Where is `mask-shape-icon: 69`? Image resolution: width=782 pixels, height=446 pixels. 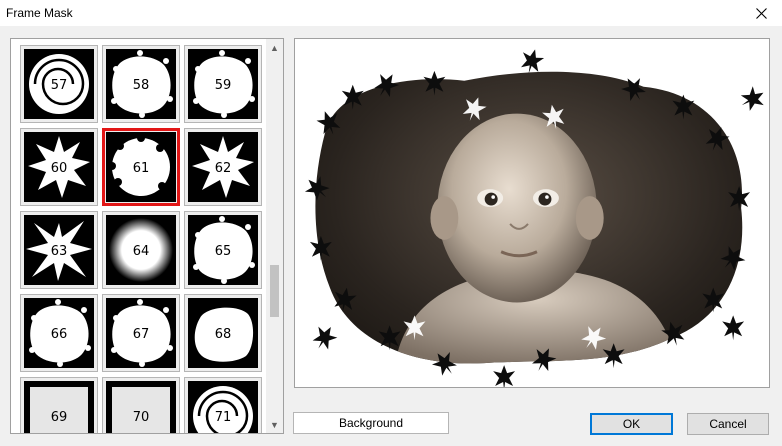
mask-shape-icon: 69 is located at coordinates (59, 407).